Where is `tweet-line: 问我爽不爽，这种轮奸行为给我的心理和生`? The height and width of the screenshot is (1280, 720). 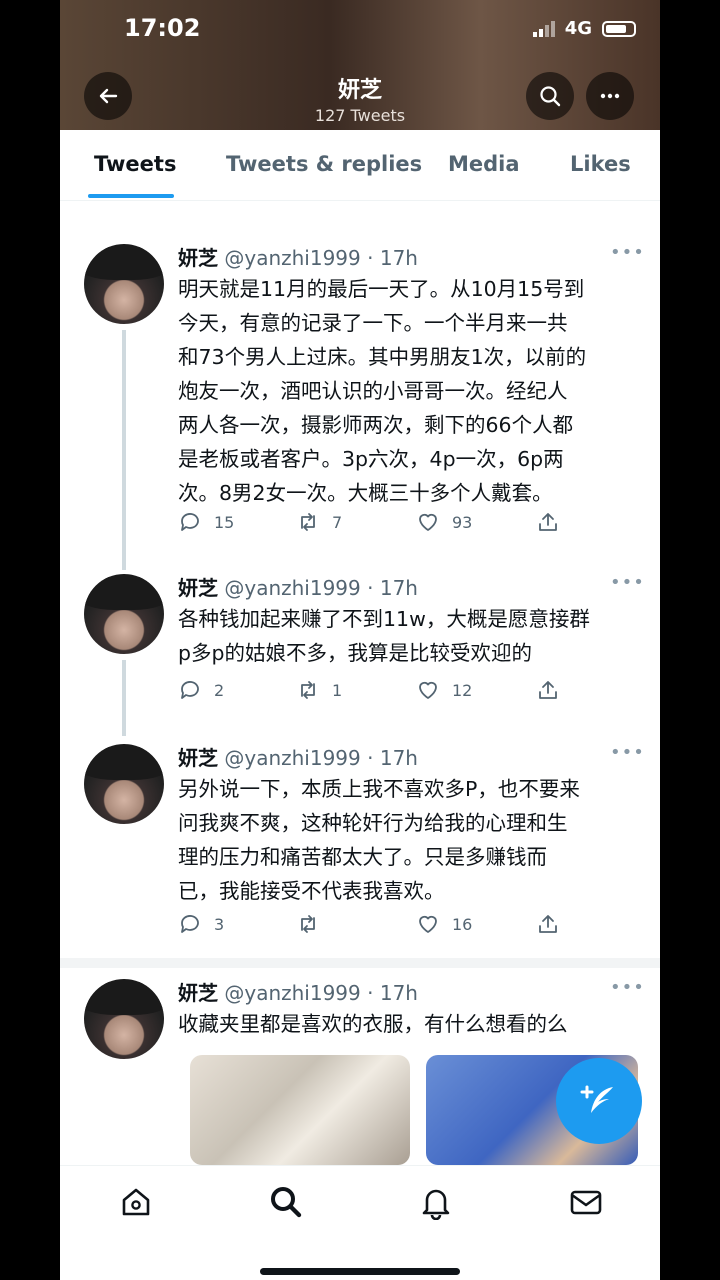 tweet-line: 问我爽不爽，这种轮奸行为给我的心理和生 is located at coordinates (373, 823).